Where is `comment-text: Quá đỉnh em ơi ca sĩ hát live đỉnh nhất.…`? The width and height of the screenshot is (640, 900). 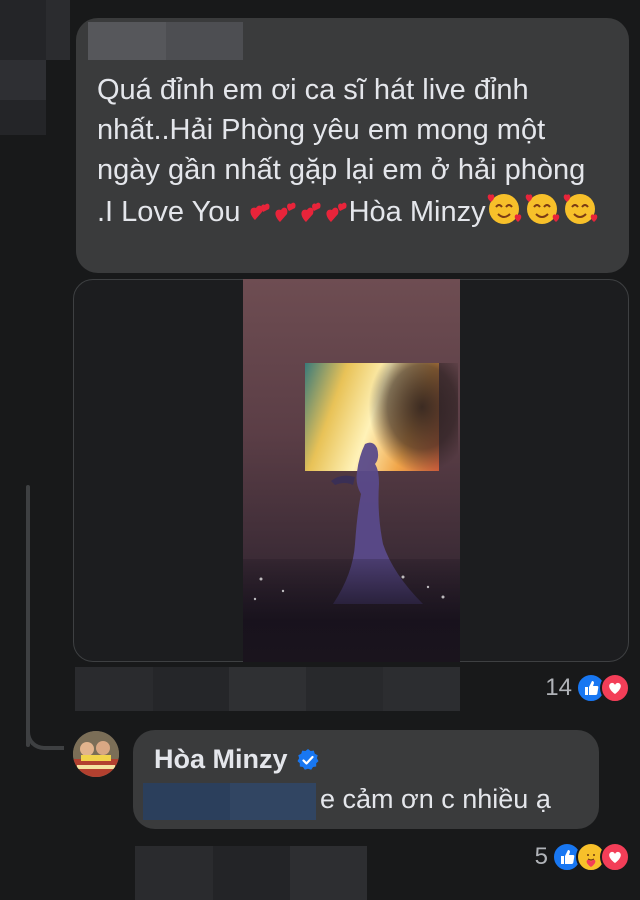
comment-text: Quá đỉnh em ơi ca sĩ hát live đỉnh nhất.… is located at coordinates (352, 153).